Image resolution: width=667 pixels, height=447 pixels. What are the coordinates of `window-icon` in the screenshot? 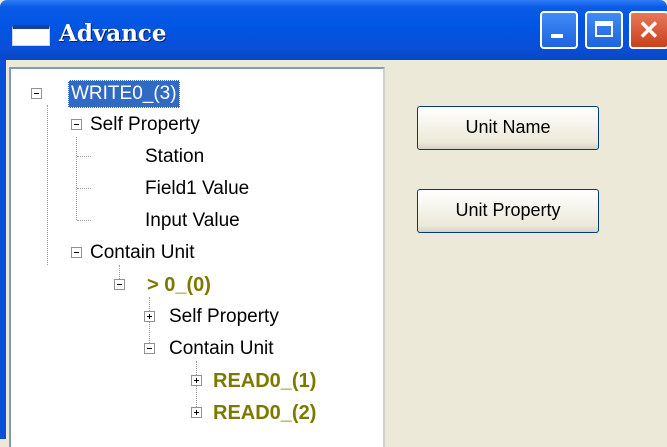 It's located at (31, 35).